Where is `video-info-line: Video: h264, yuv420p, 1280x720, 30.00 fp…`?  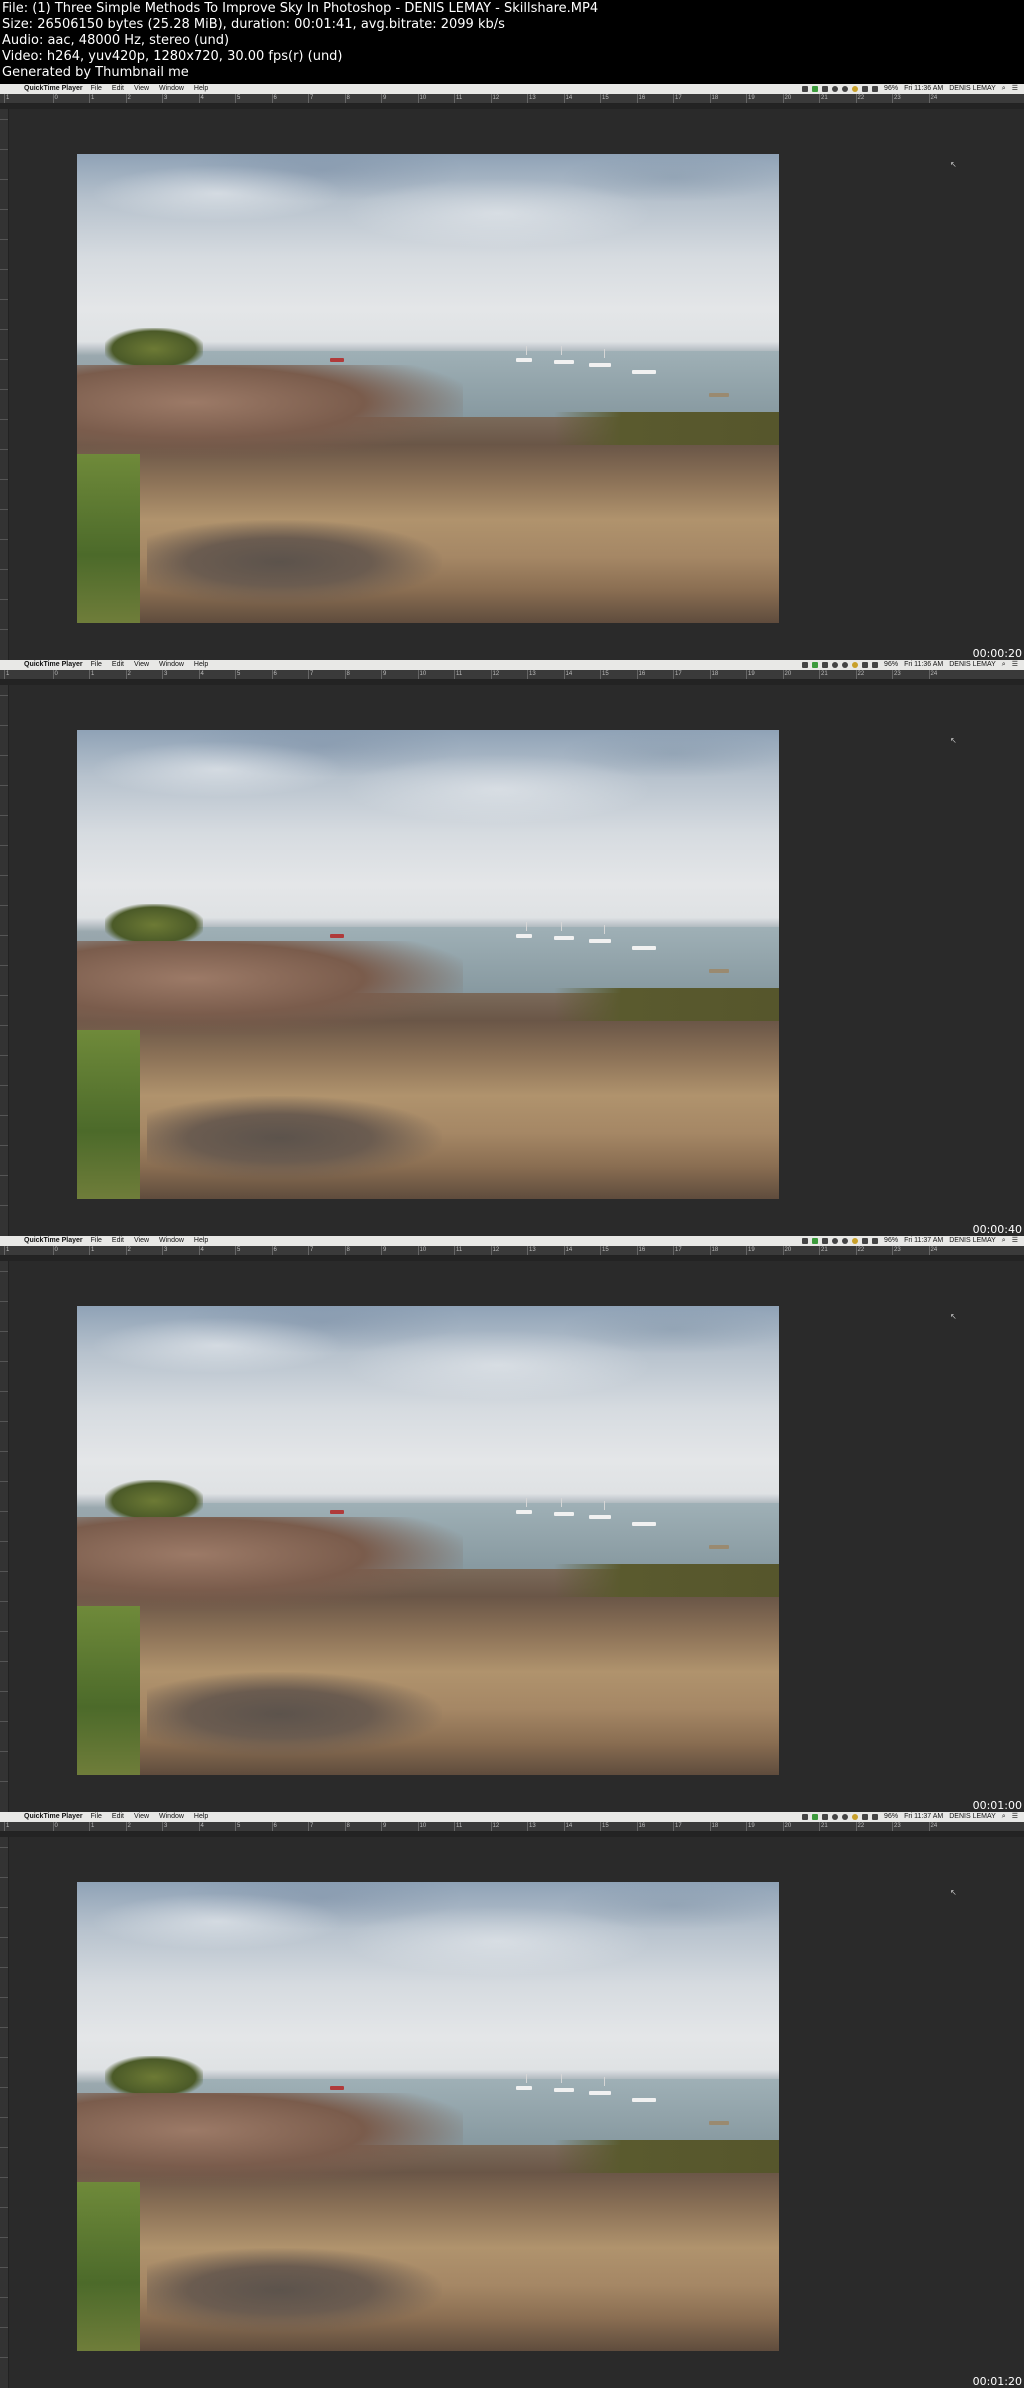 video-info-line: Video: h264, yuv420p, 1280x720, 30.00 fp… is located at coordinates (172, 56).